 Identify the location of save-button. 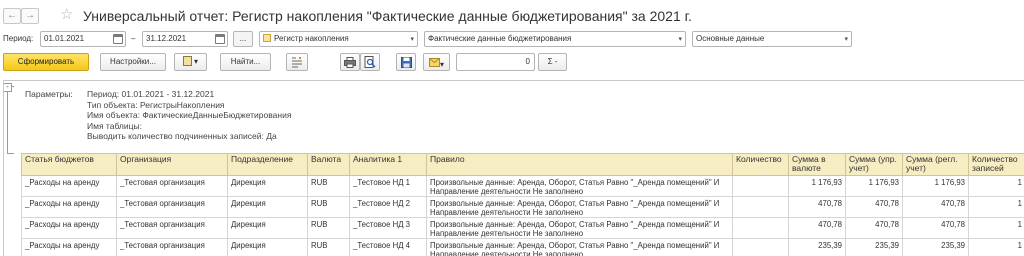
(406, 62).